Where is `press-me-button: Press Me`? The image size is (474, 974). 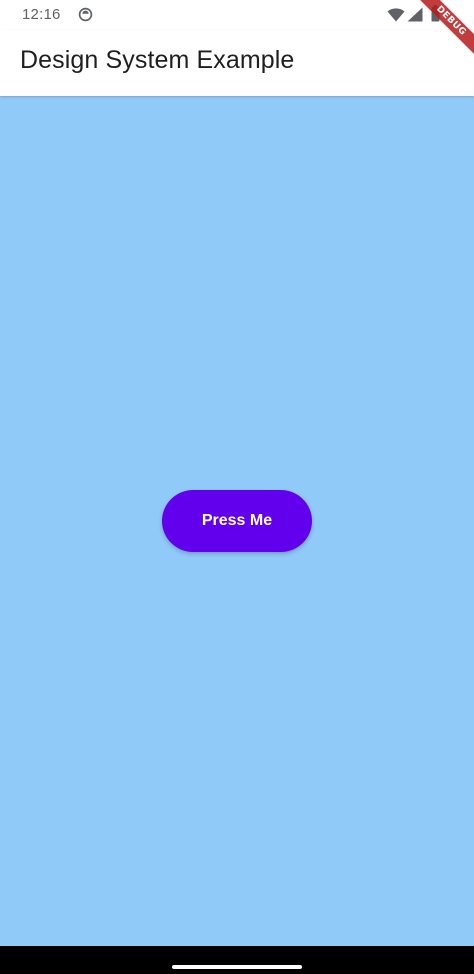
press-me-button: Press Me is located at coordinates (237, 521).